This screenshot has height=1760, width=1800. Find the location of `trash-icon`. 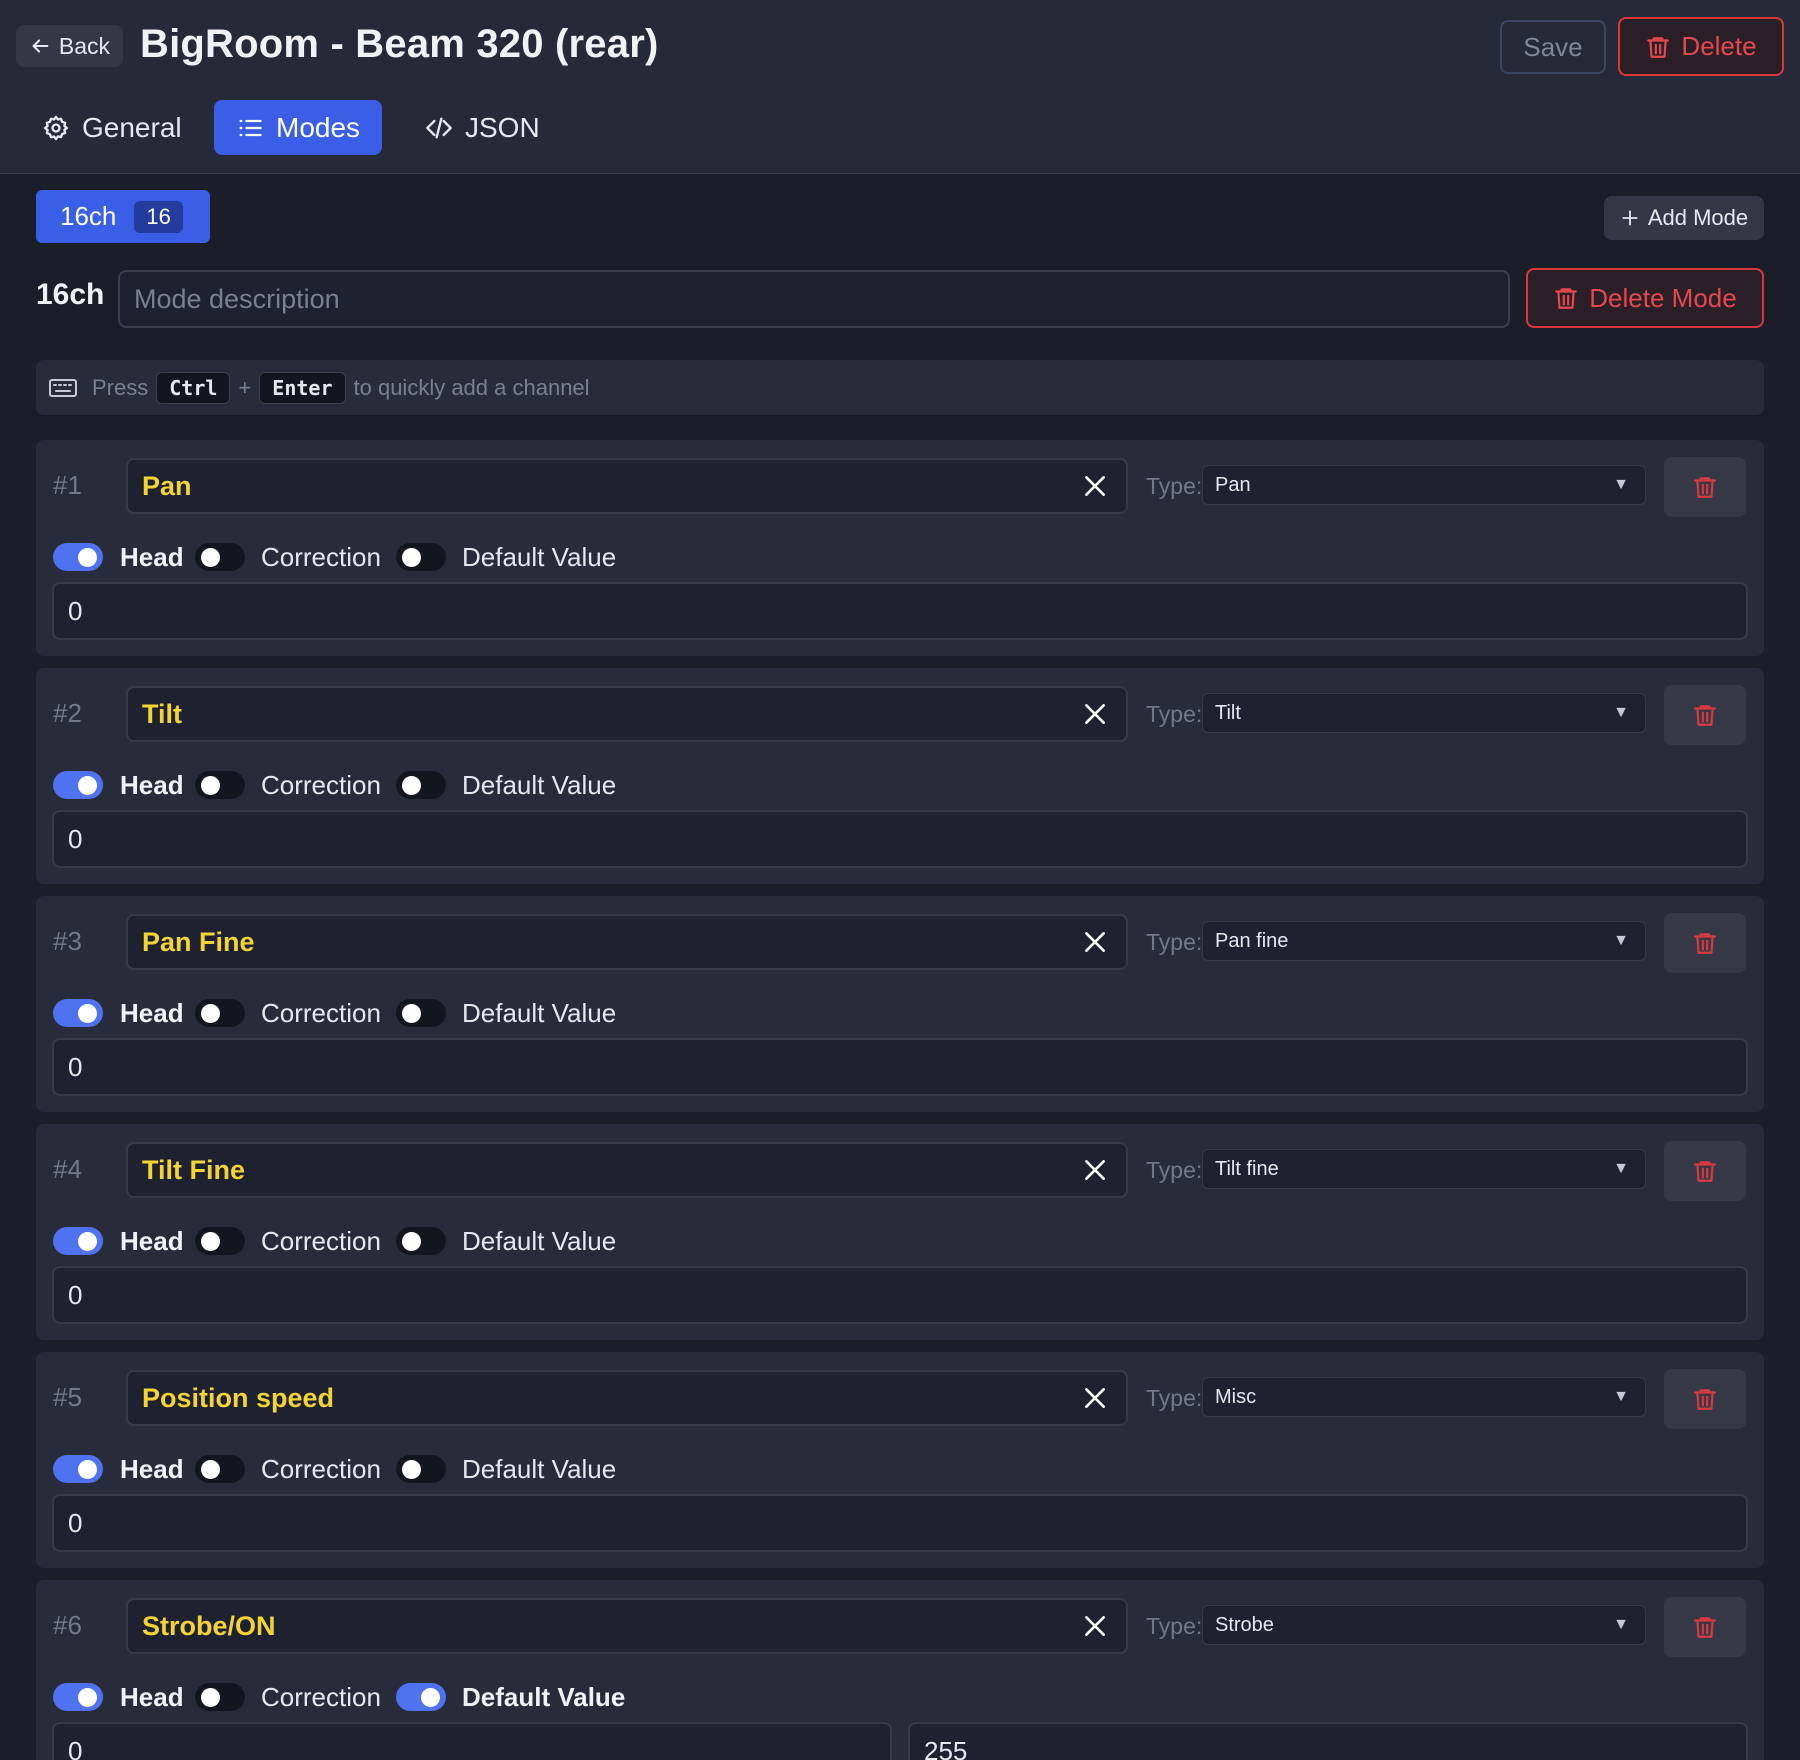

trash-icon is located at coordinates (1705, 1627).